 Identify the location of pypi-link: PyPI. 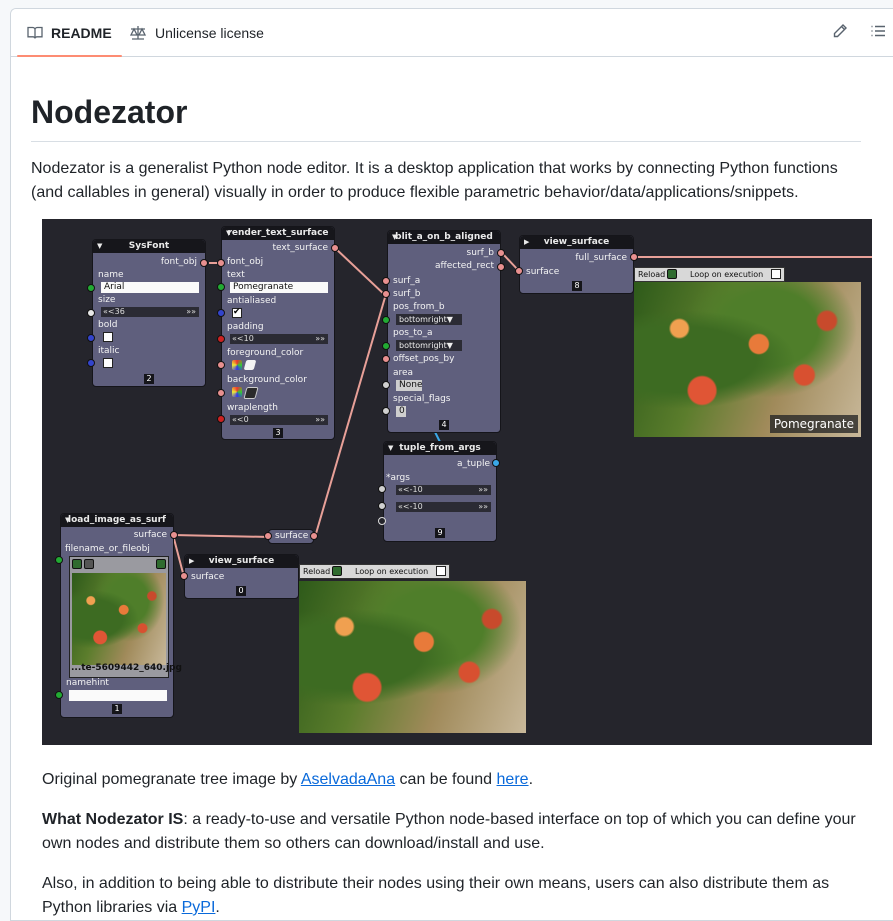
(199, 907).